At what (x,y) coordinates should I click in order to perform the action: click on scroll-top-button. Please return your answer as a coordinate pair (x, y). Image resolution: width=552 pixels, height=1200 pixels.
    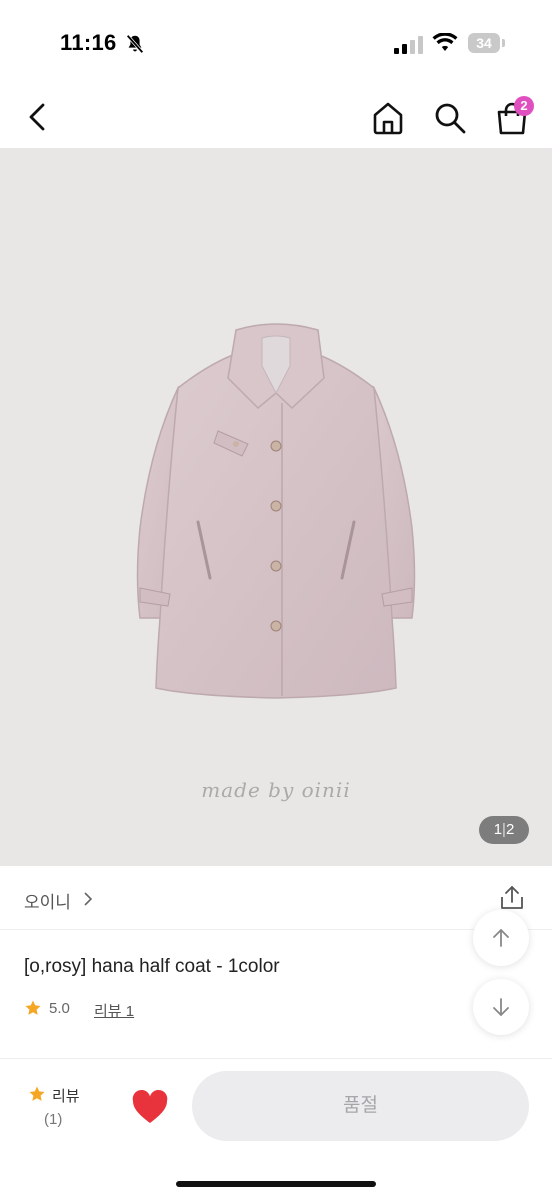
    Looking at the image, I should click on (501, 938).